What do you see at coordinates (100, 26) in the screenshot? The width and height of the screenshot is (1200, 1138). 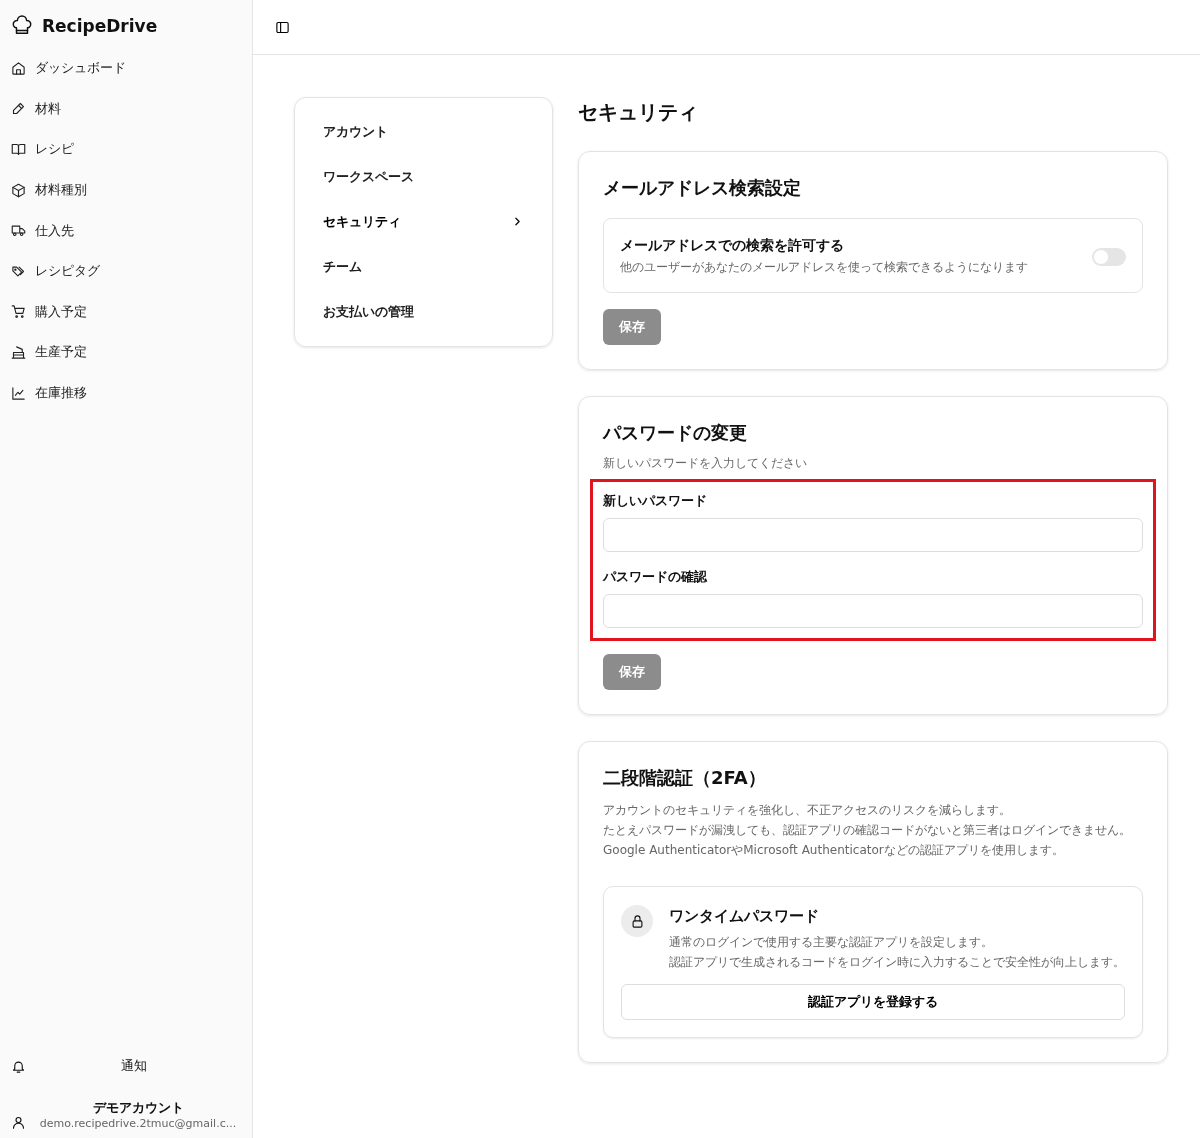 I see `app-name: RecipeDrive` at bounding box center [100, 26].